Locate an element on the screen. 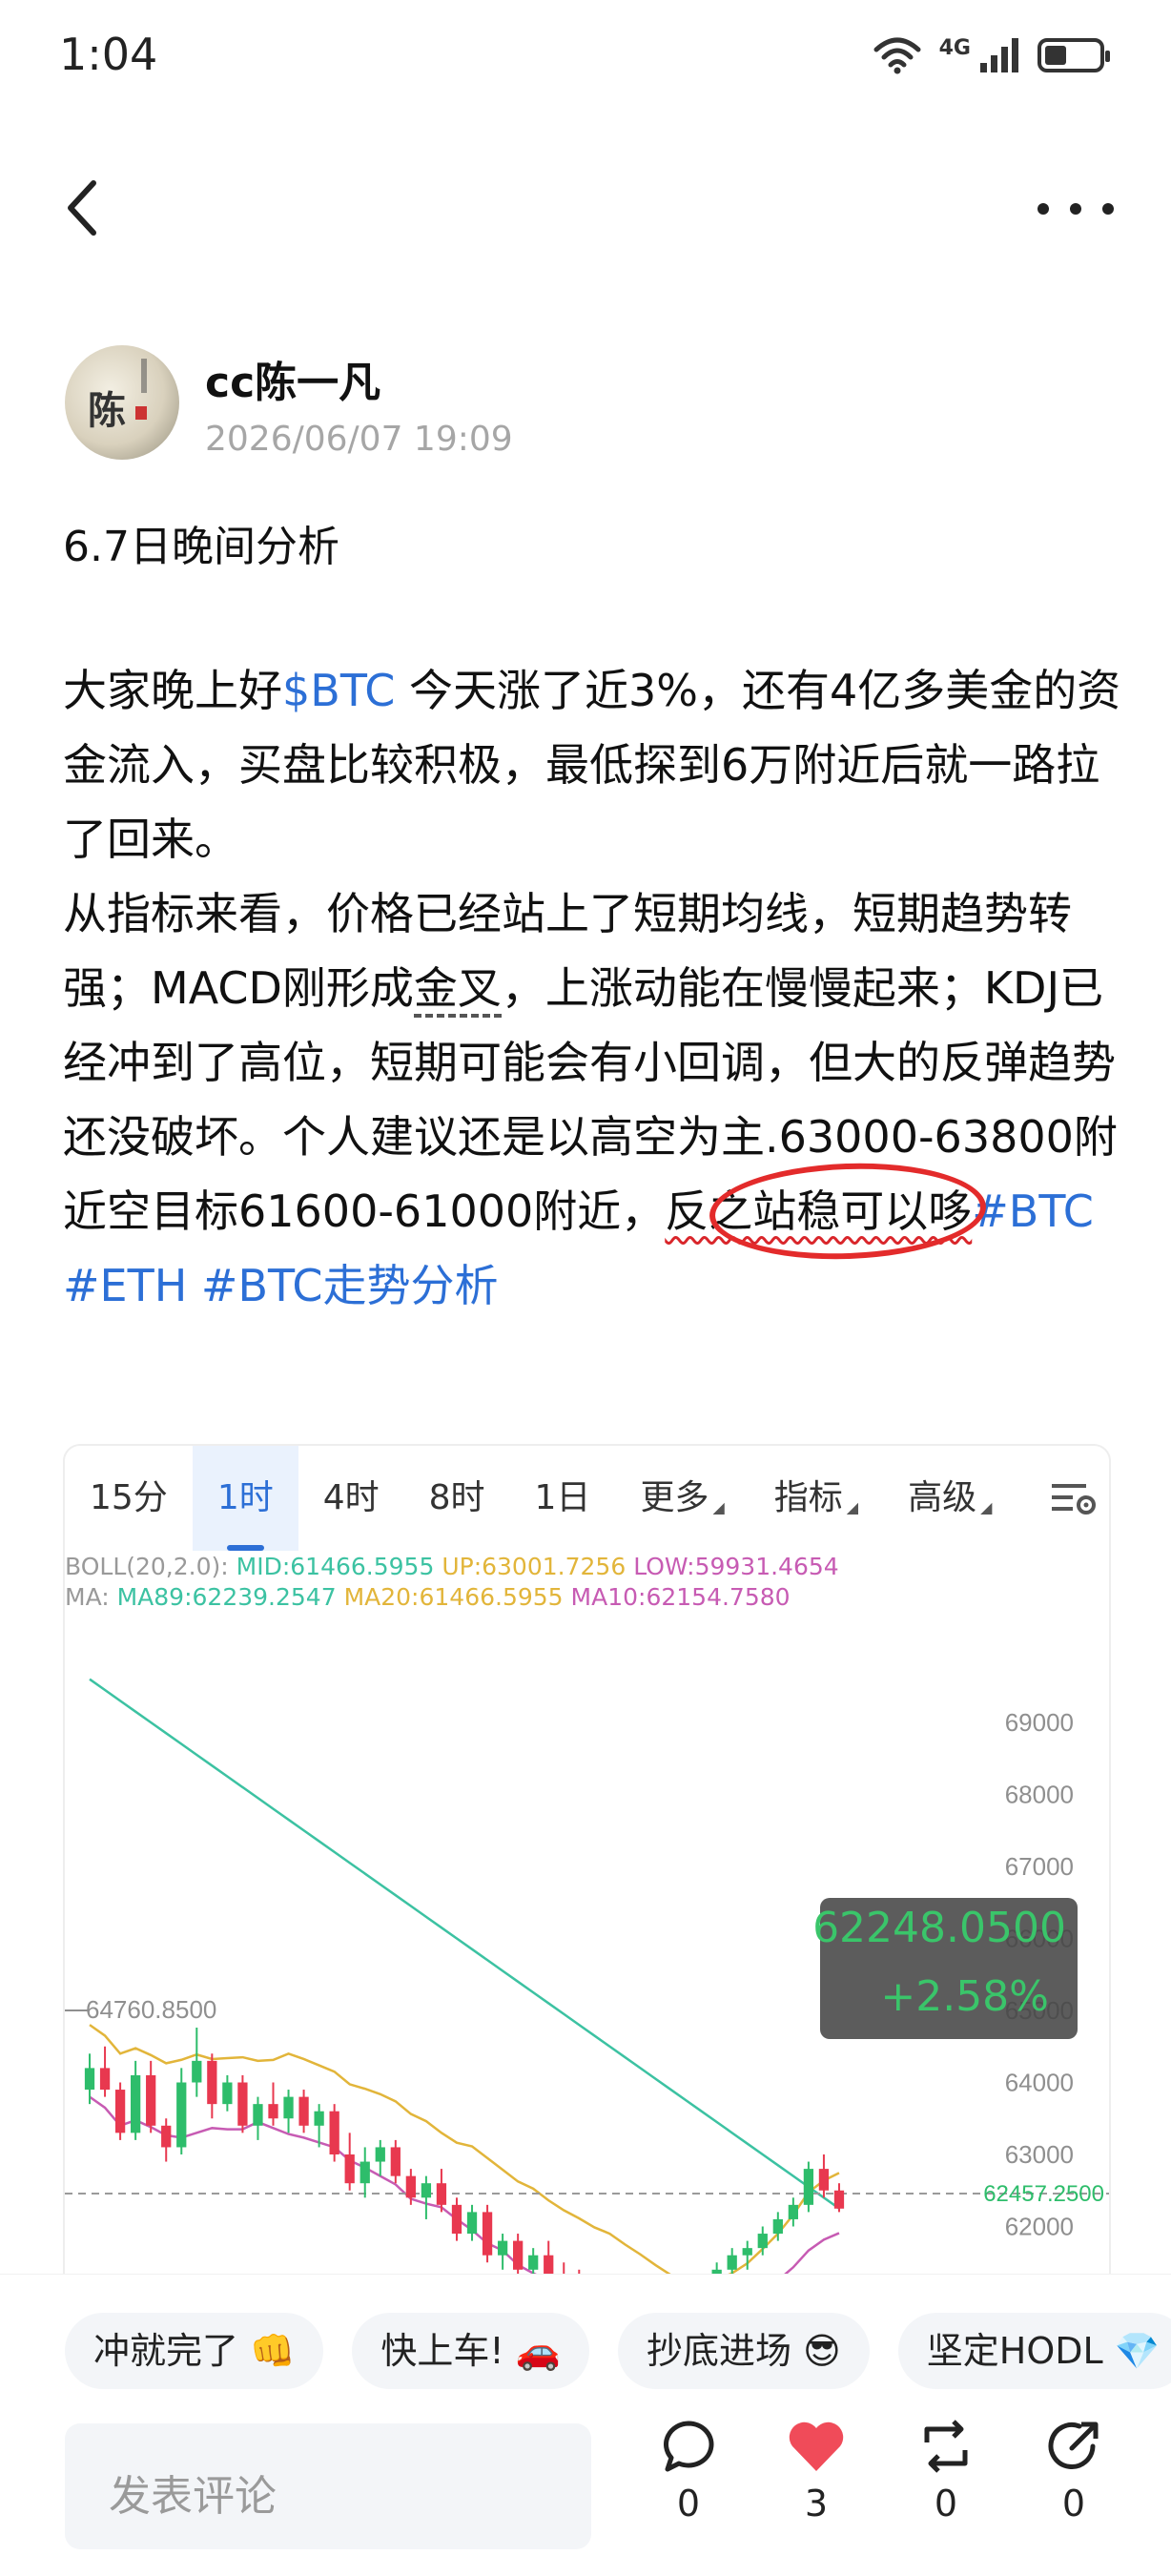 The width and height of the screenshot is (1171, 2576). boll-mid: MID:61466.5955 is located at coordinates (335, 1566).